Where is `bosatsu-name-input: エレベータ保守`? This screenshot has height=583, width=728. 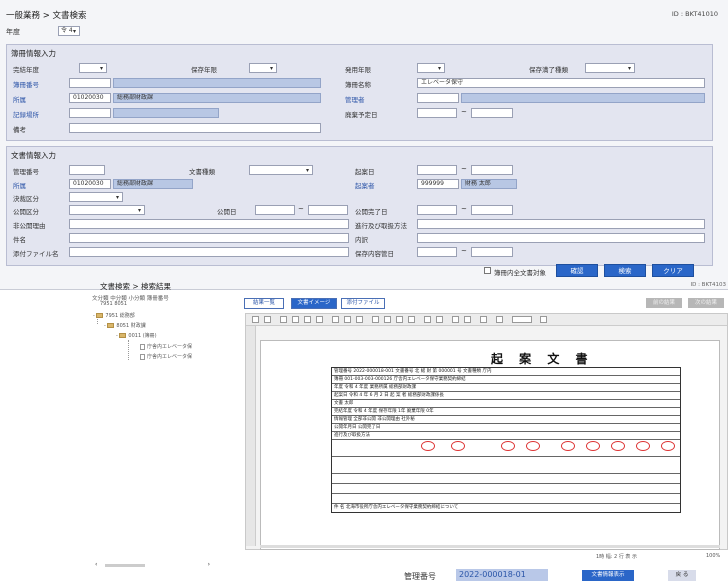 bosatsu-name-input: エレベータ保守 is located at coordinates (561, 83).